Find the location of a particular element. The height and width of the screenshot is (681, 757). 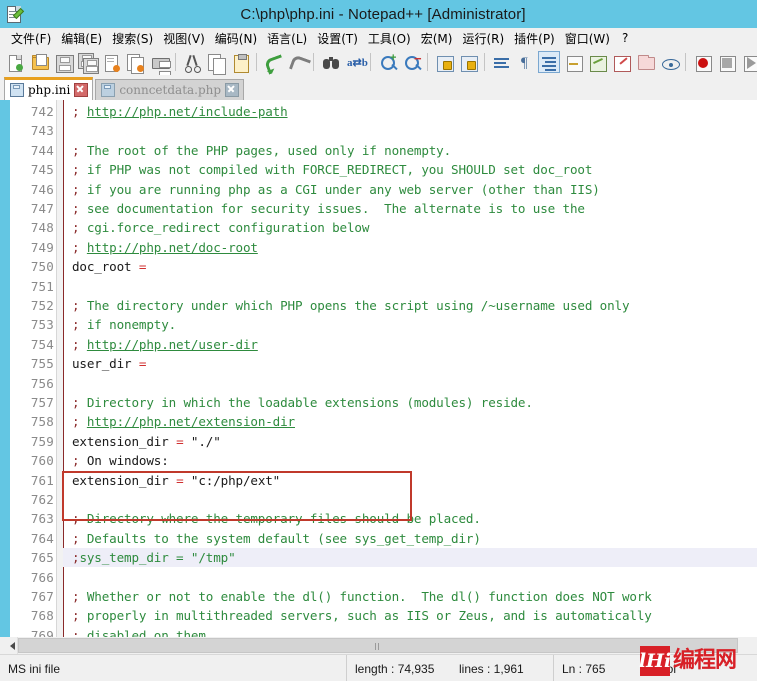

code-token: extension_dir is located at coordinates (124, 480).